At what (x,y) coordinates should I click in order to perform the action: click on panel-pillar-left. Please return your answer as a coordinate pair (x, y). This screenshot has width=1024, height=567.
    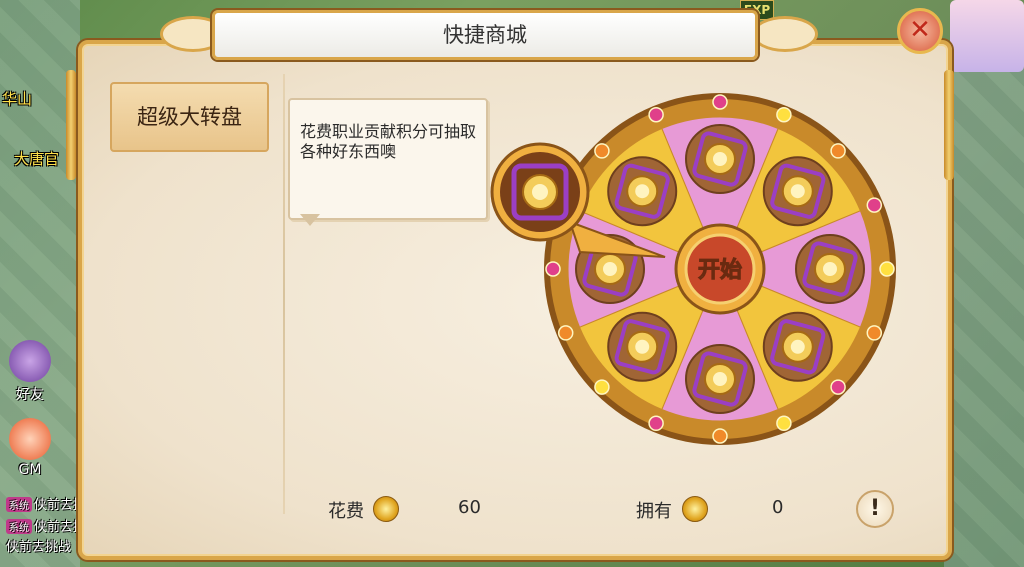
    Looking at the image, I should click on (71, 125).